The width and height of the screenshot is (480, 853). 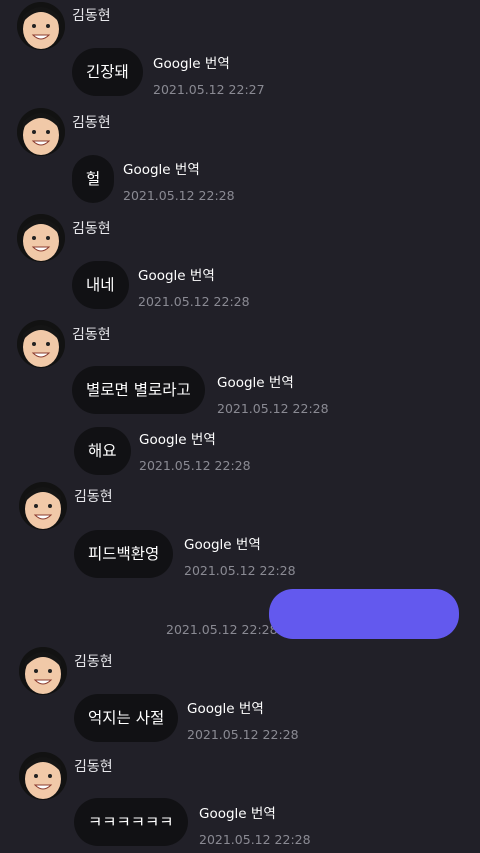 I want to click on message-bubble: 내네, so click(x=100, y=285).